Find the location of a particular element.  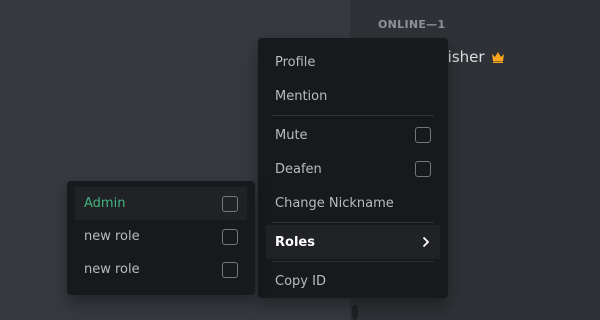

menu-item-deafen: Deafen is located at coordinates (353, 169).